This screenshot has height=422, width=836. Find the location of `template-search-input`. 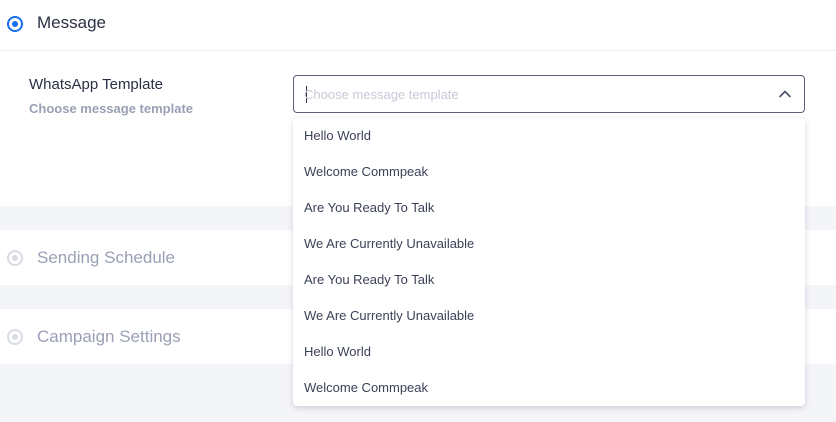

template-search-input is located at coordinates (534, 94).